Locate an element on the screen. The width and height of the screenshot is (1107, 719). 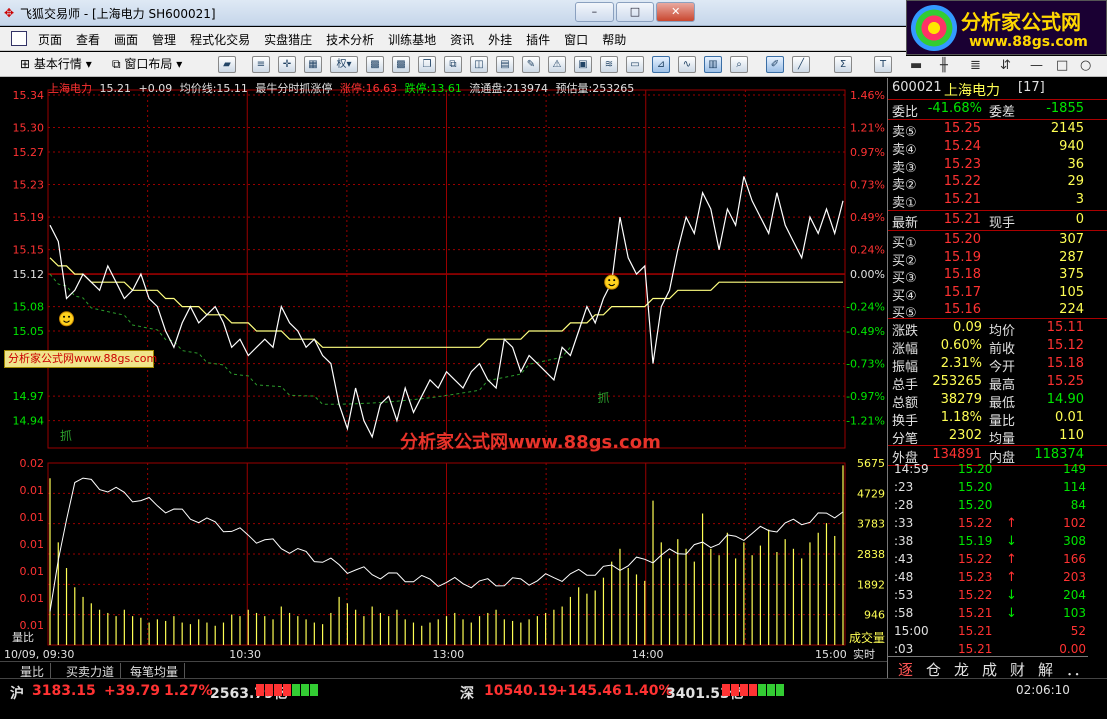
row-volume: 287 is located at coordinates (1071, 257).